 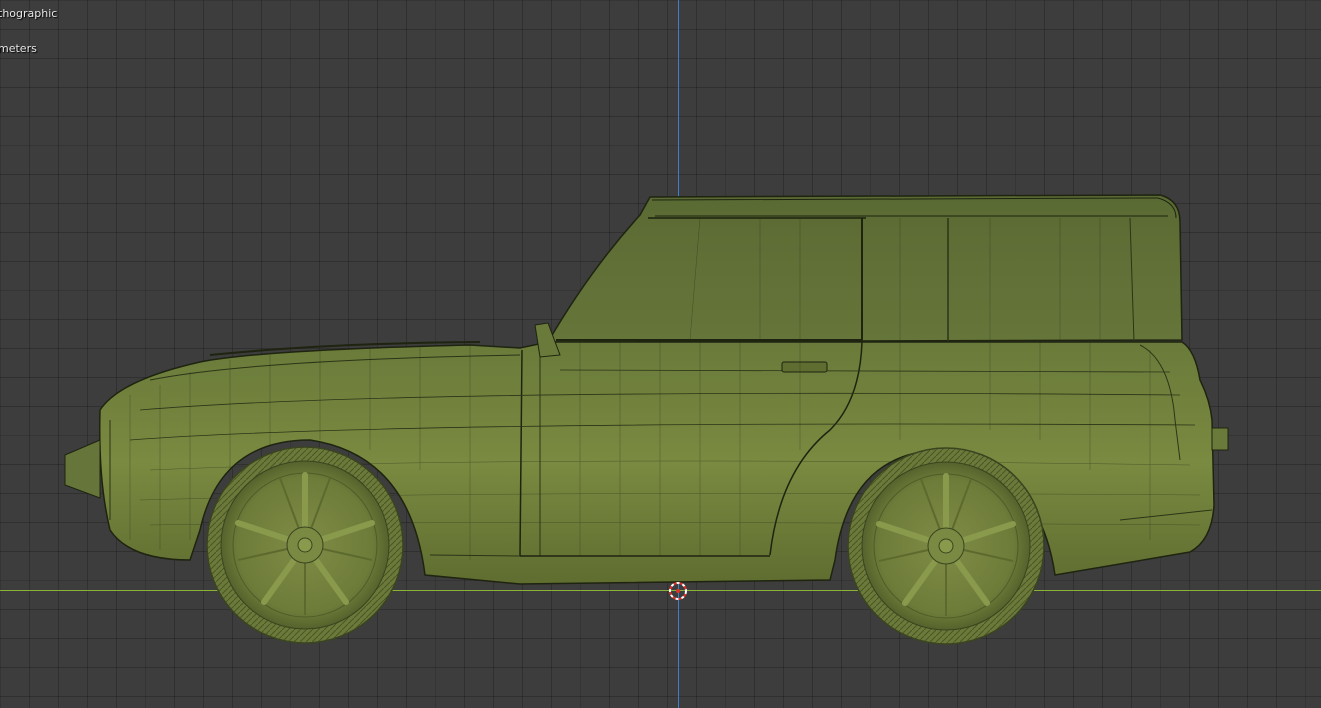 What do you see at coordinates (946, 546) in the screenshot?
I see `rear-wheel` at bounding box center [946, 546].